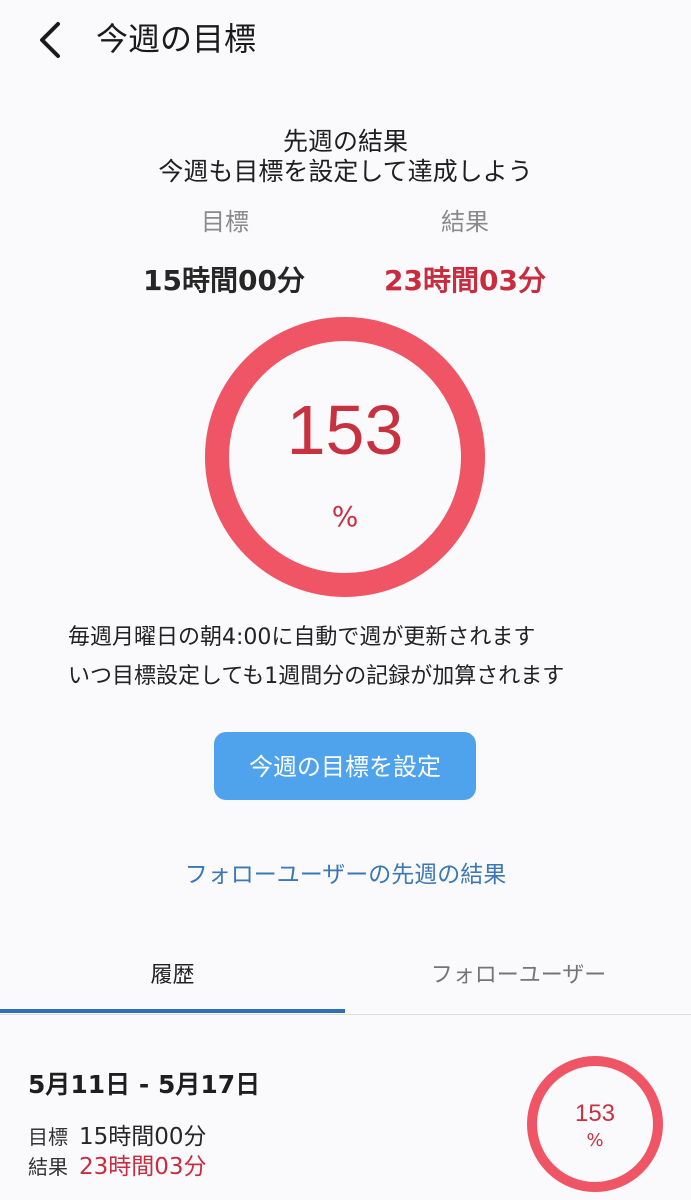 The width and height of the screenshot is (691, 1200). What do you see at coordinates (225, 222) in the screenshot?
I see `goal-label: 目標` at bounding box center [225, 222].